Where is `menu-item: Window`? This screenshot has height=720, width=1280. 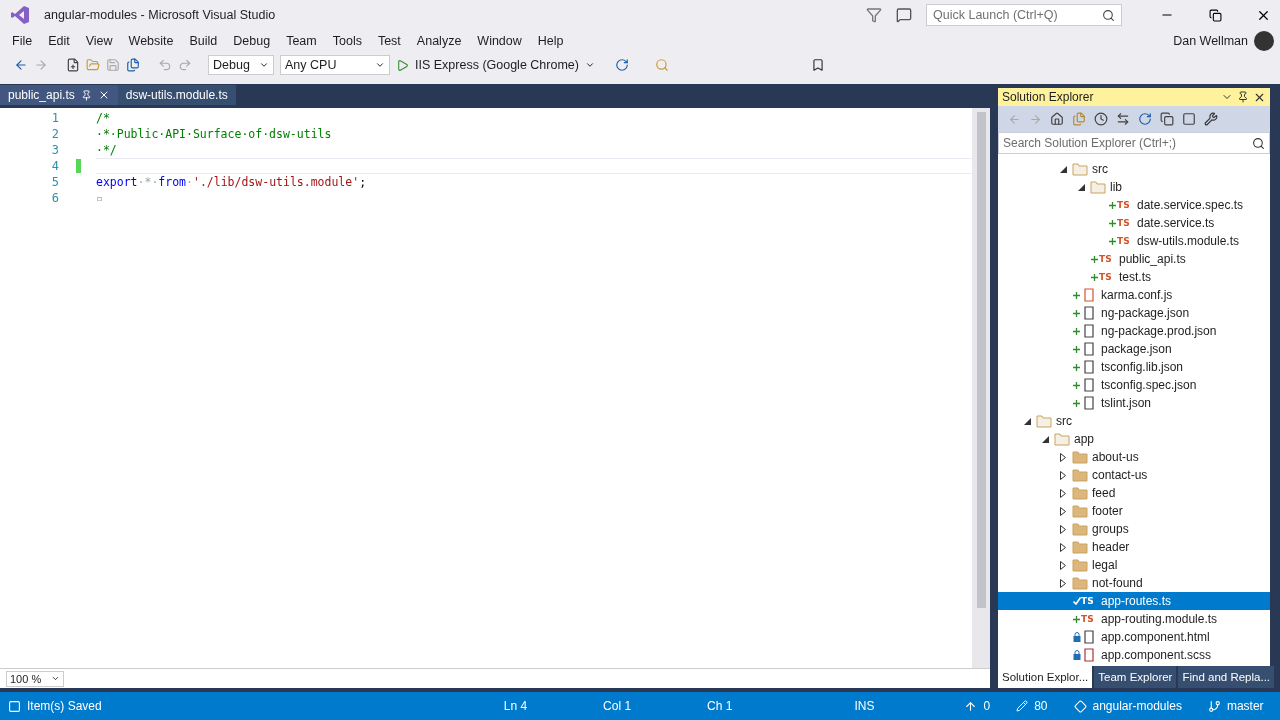 menu-item: Window is located at coordinates (499, 41).